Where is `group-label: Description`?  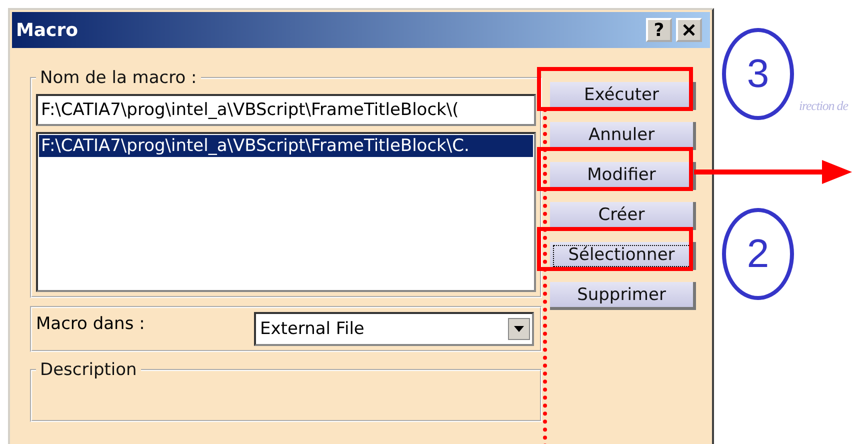
group-label: Description is located at coordinates (88, 370).